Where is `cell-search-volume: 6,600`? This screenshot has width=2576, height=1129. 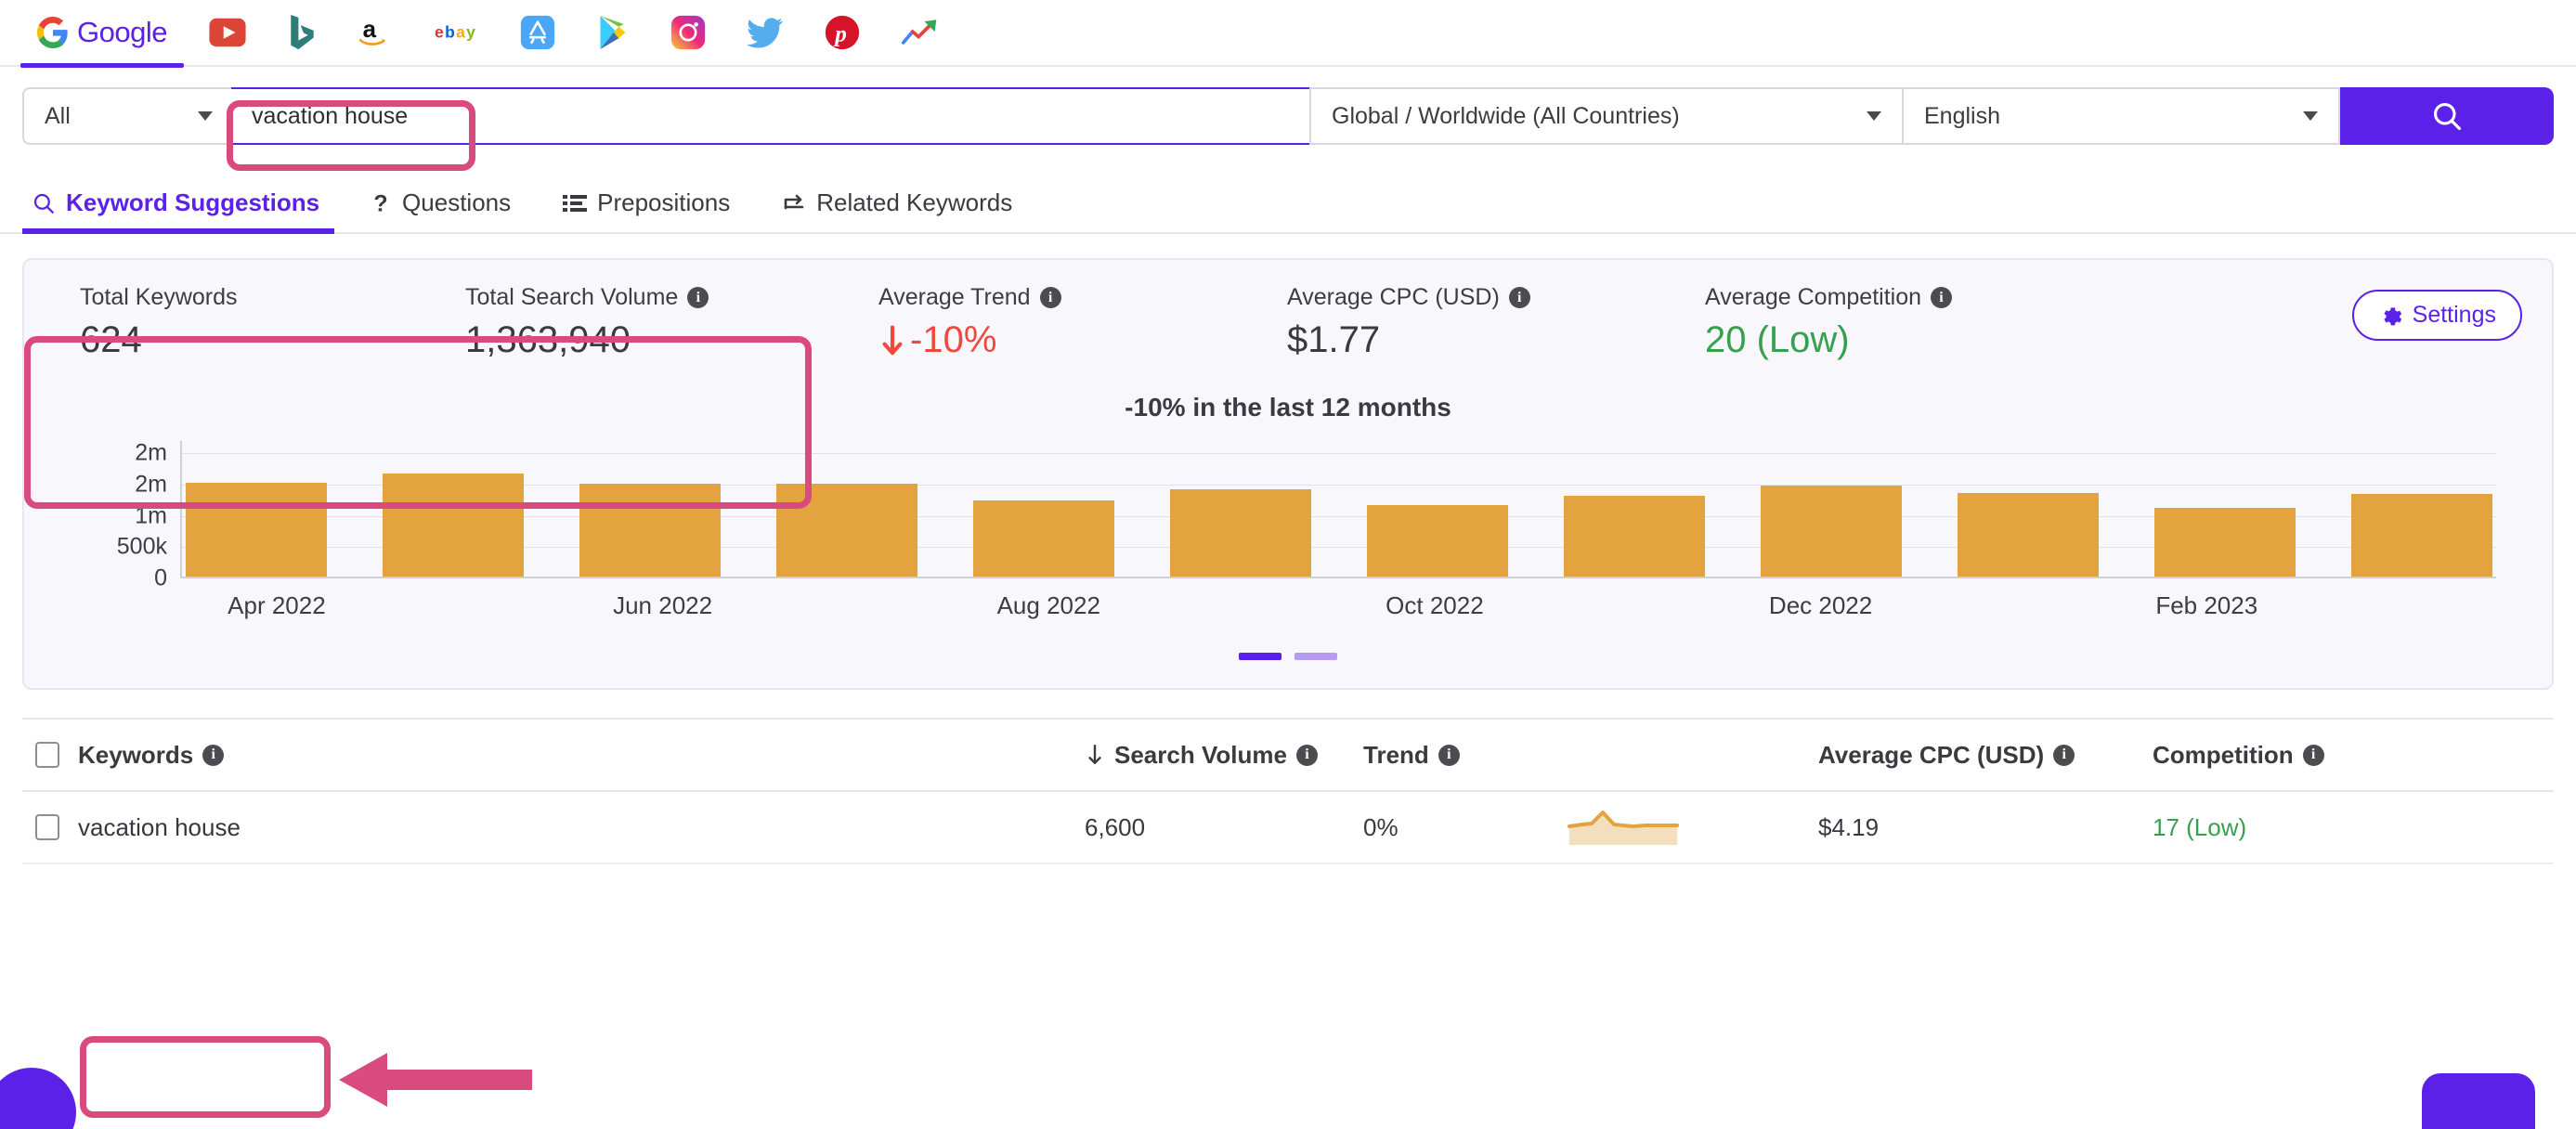
cell-search-volume: 6,600 is located at coordinates (1115, 826).